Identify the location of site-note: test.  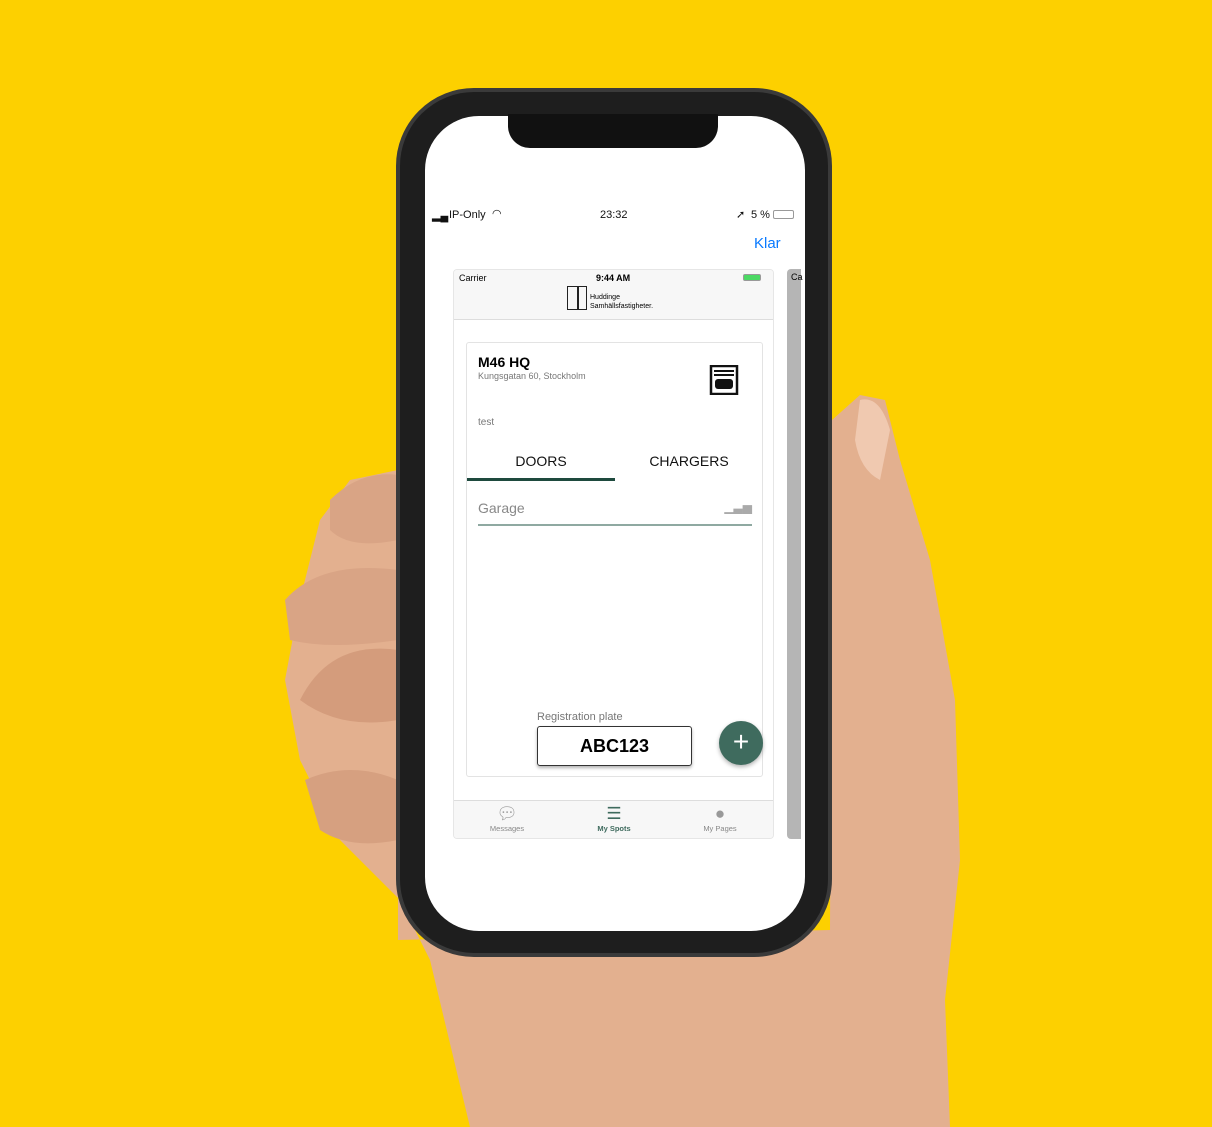
(486, 422).